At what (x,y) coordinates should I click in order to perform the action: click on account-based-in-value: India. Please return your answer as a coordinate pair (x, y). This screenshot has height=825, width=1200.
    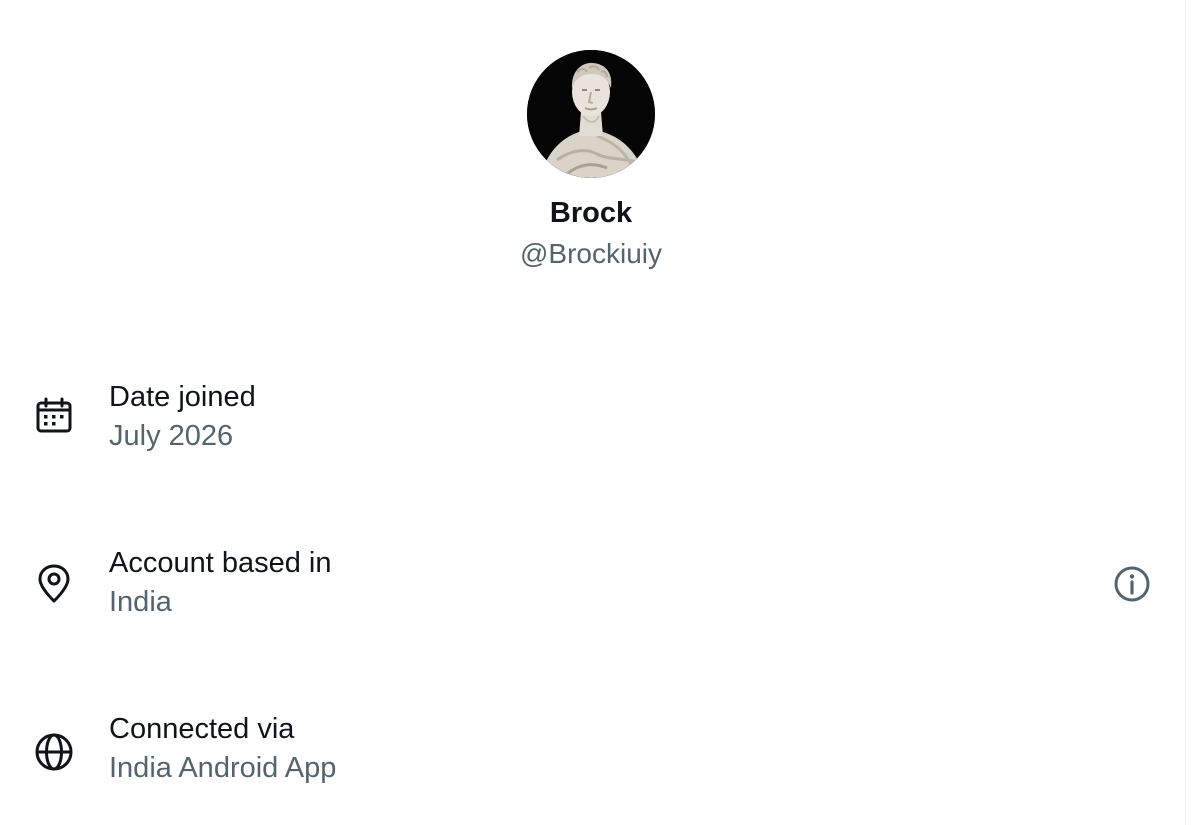
    Looking at the image, I should click on (140, 602).